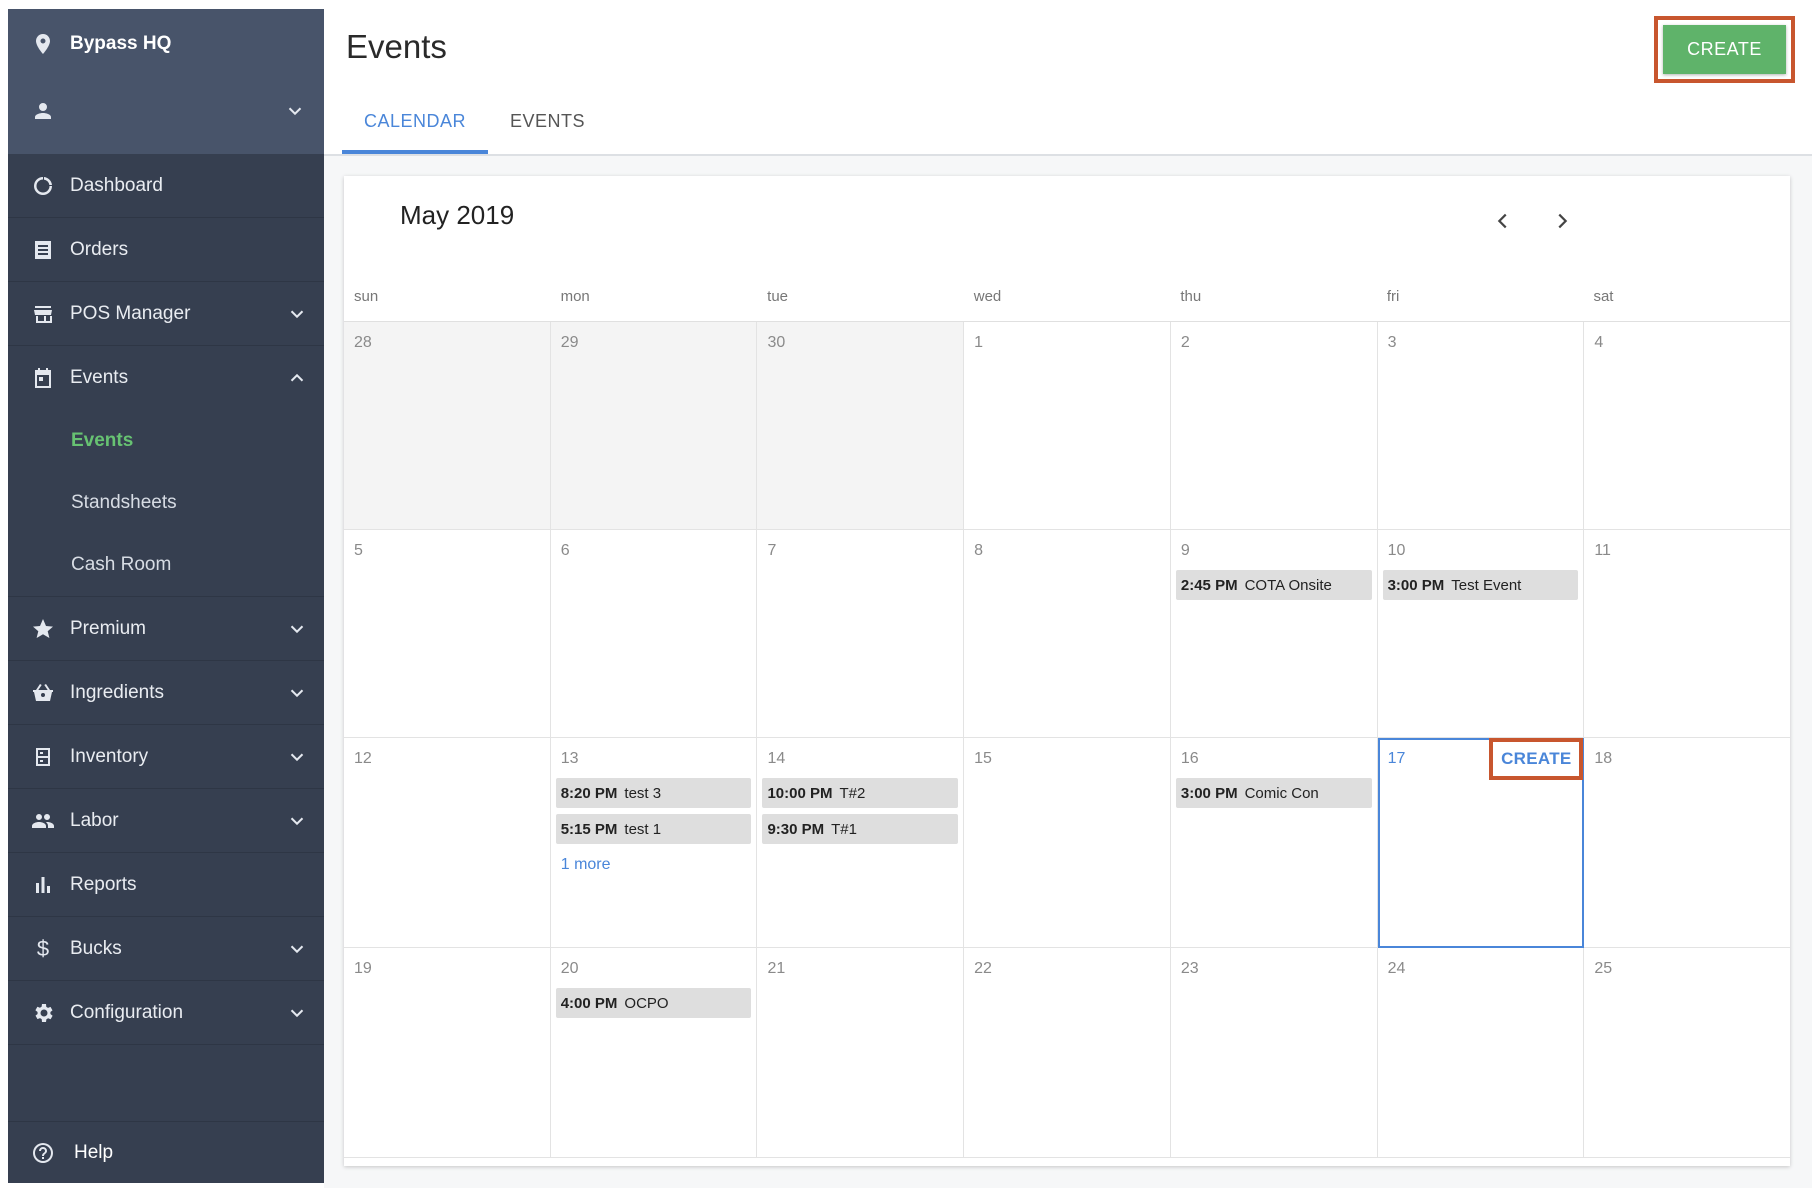 The height and width of the screenshot is (1188, 1812). What do you see at coordinates (166, 693) in the screenshot?
I see `sidebar-item-ingredients: Ingredients` at bounding box center [166, 693].